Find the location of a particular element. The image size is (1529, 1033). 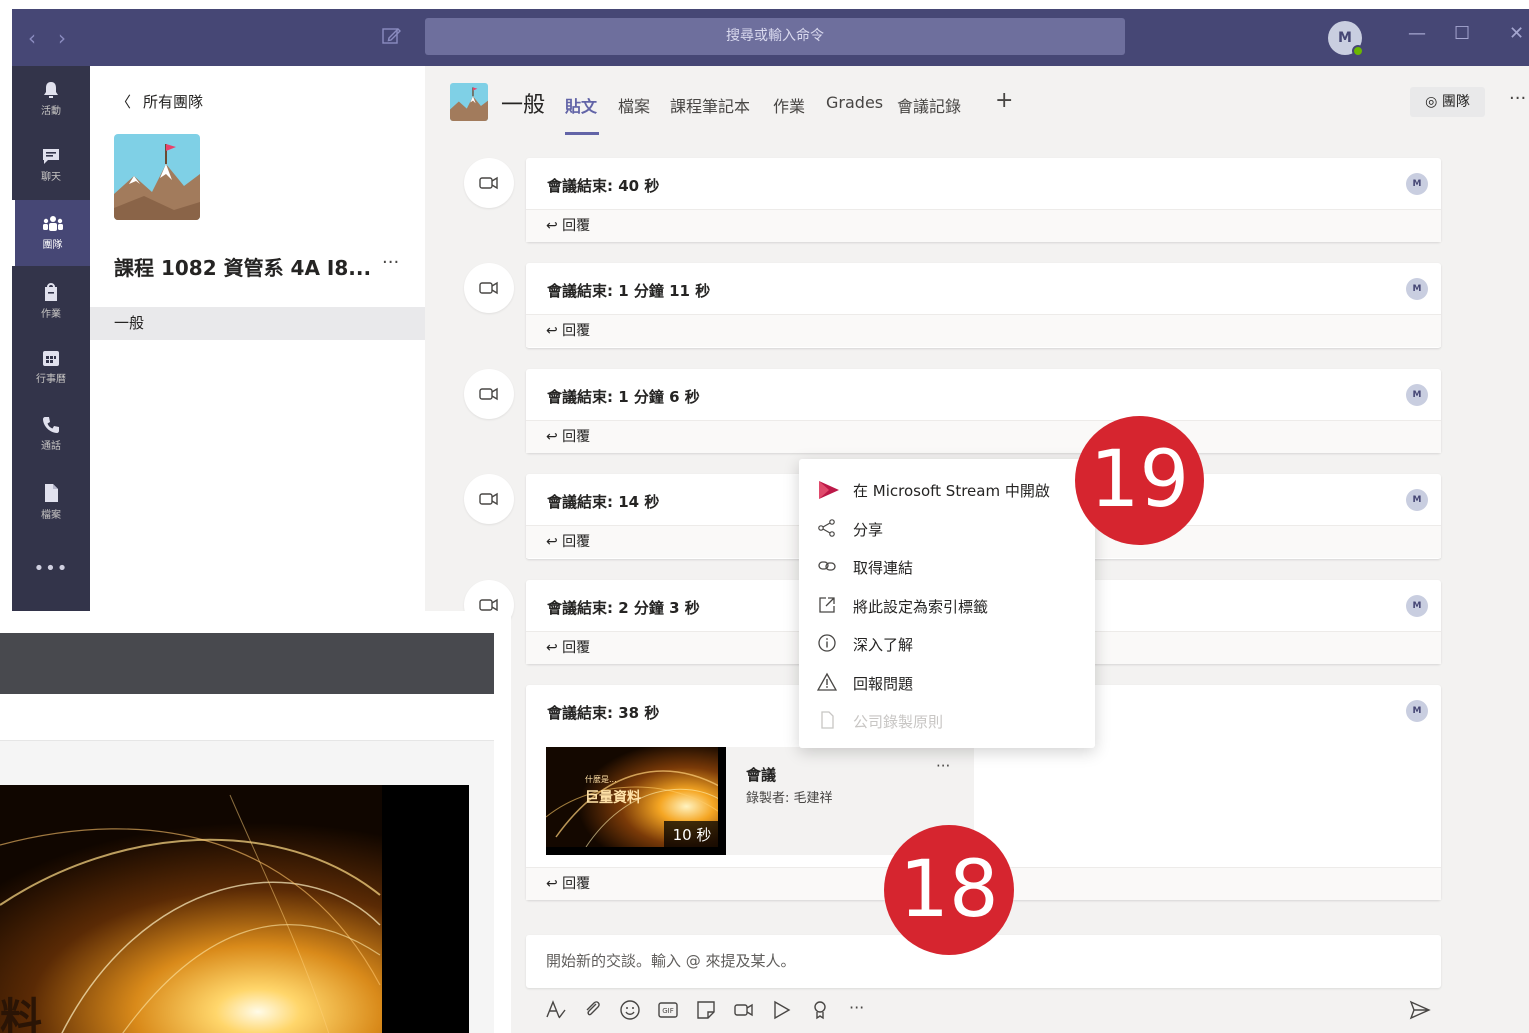

svg-text: GIF is located at coordinates (668, 1011).